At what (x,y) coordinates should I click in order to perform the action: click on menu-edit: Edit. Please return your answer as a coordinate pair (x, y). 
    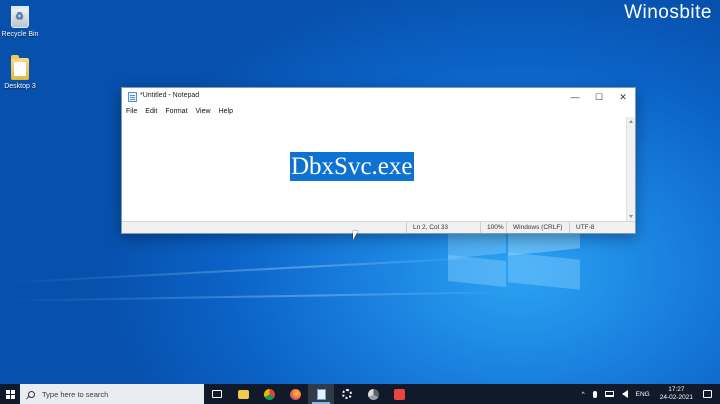
    Looking at the image, I should click on (151, 111).